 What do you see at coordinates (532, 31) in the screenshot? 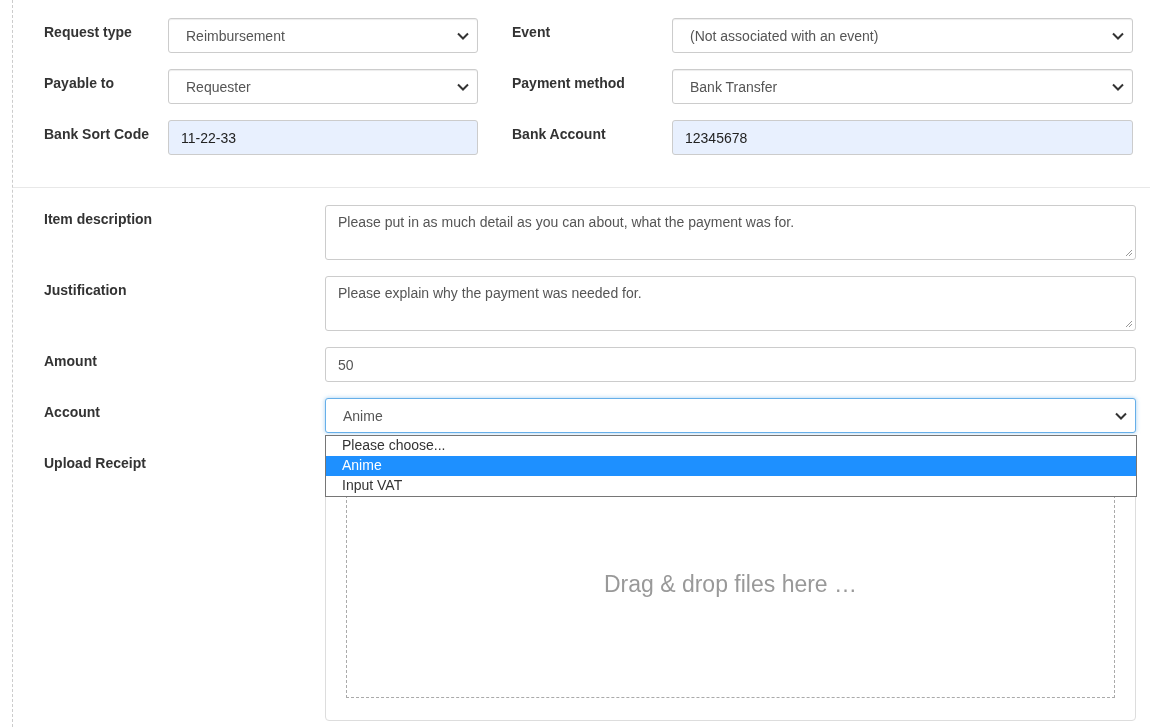
I see `field-label: Event` at bounding box center [532, 31].